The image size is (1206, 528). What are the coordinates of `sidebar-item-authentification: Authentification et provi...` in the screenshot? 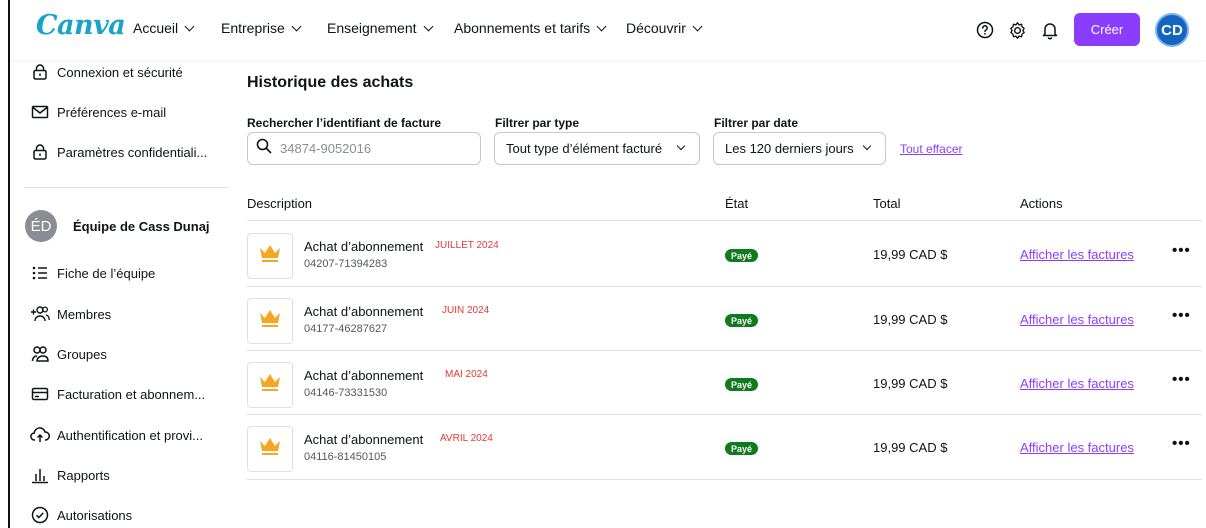 It's located at (116, 435).